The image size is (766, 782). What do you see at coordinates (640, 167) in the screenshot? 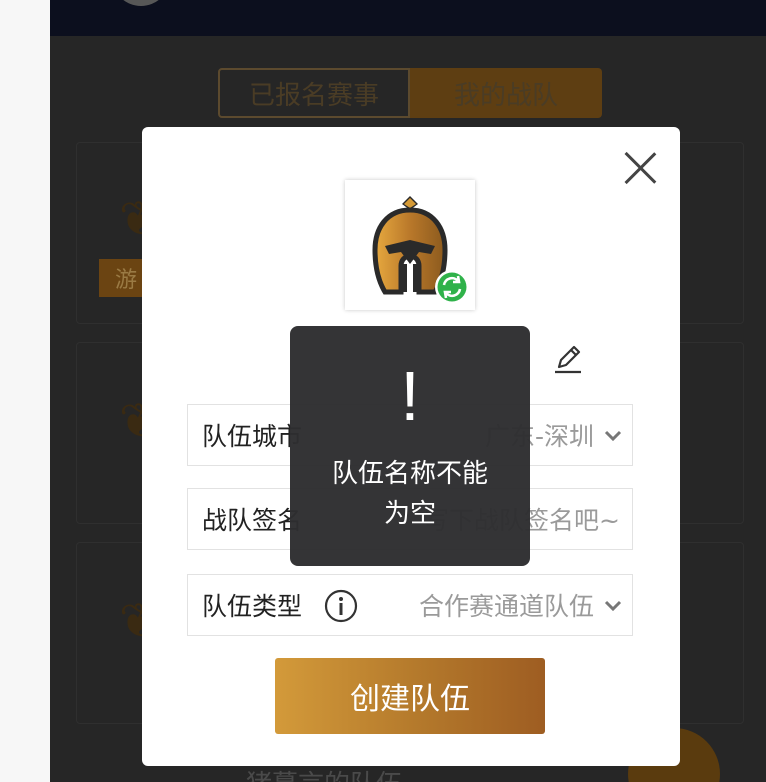
I see `close-icon` at bounding box center [640, 167].